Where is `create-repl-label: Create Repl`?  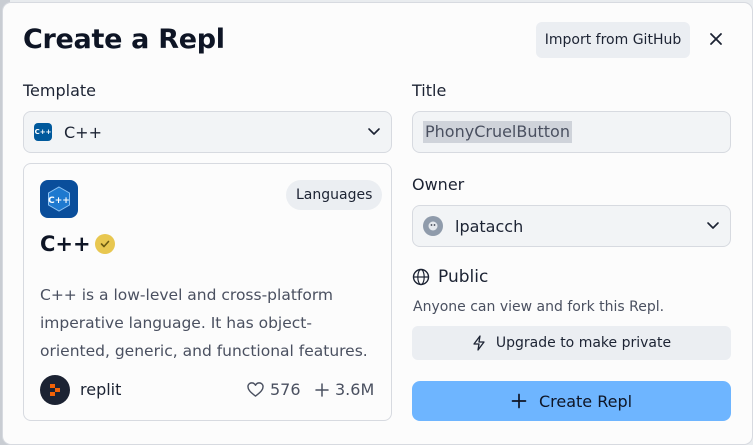 create-repl-label: Create Repl is located at coordinates (585, 401).